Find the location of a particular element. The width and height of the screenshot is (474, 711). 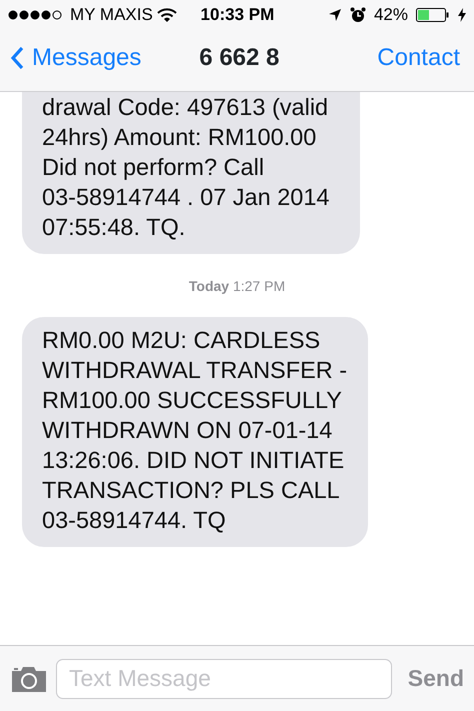

conversation-title: 6 662 8 is located at coordinates (239, 57).